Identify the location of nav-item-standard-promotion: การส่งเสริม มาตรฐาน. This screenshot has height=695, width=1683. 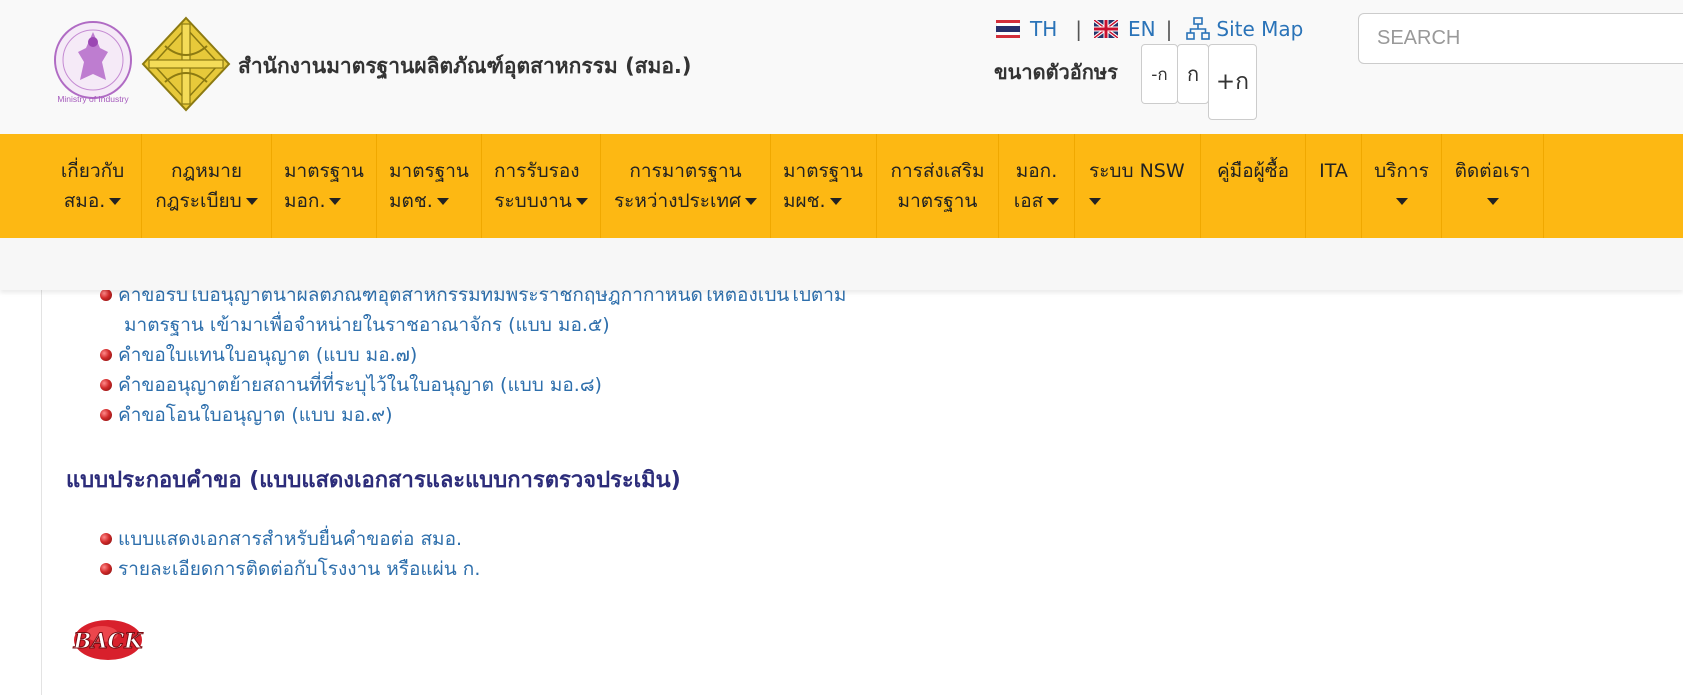
(938, 186).